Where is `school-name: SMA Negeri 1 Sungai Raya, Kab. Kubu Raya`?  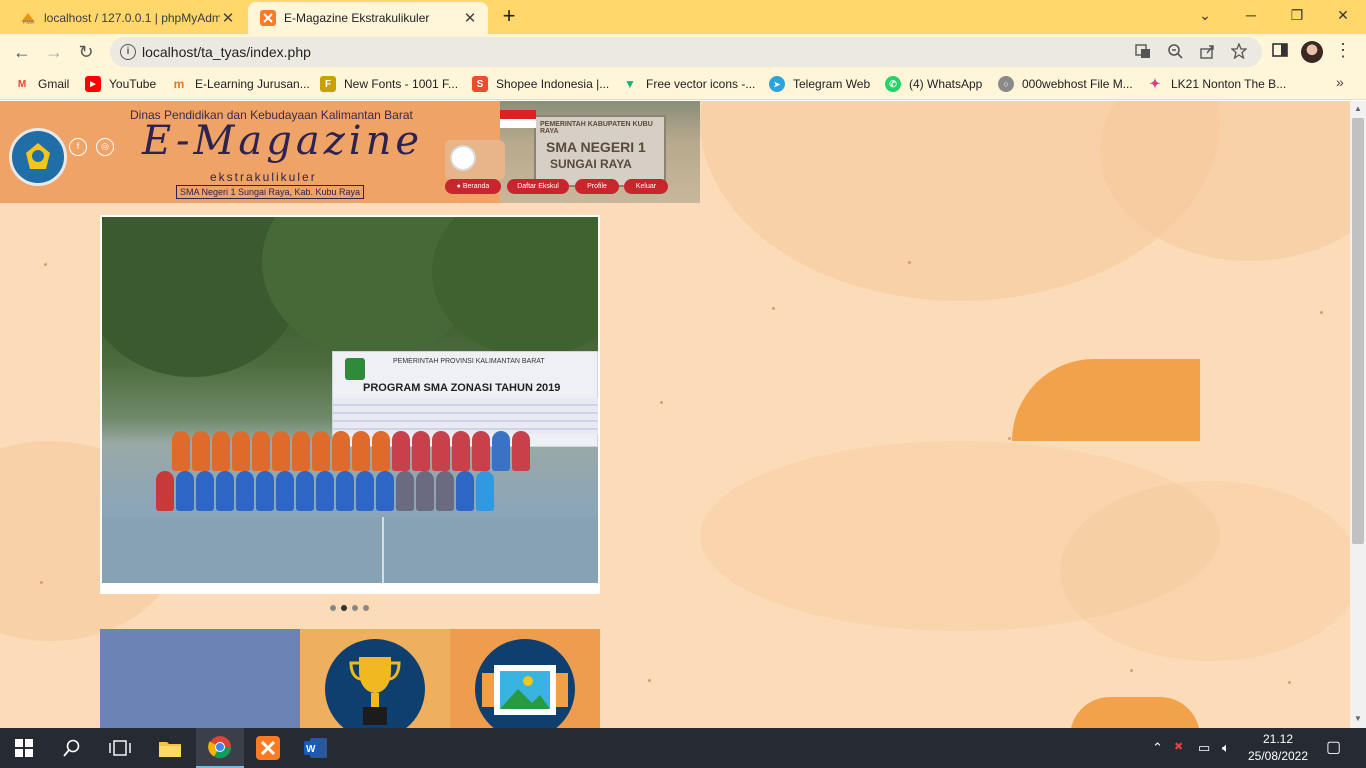 school-name: SMA Negeri 1 Sungai Raya, Kab. Kubu Raya is located at coordinates (270, 192).